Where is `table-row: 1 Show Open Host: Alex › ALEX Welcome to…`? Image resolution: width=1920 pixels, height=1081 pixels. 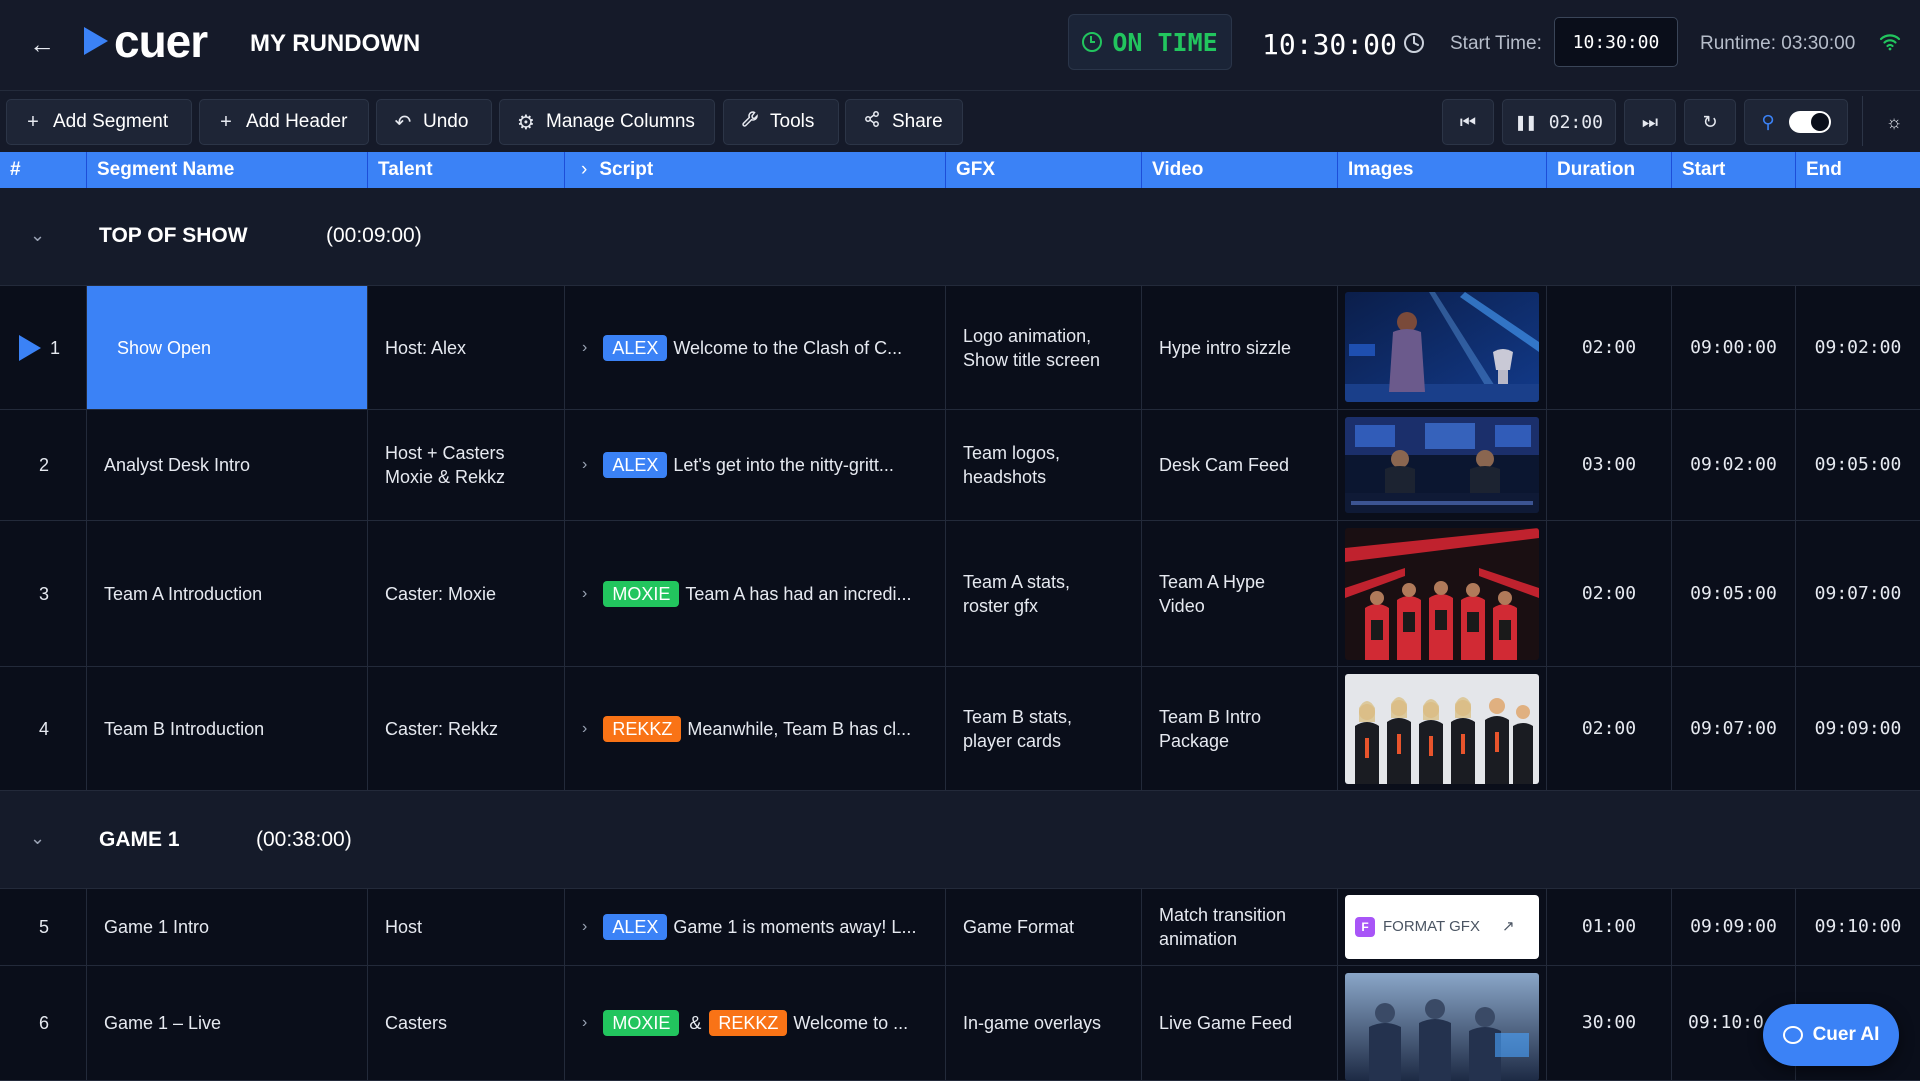 table-row: 1 Show Open Host: Alex › ALEX Welcome to… is located at coordinates (960, 348).